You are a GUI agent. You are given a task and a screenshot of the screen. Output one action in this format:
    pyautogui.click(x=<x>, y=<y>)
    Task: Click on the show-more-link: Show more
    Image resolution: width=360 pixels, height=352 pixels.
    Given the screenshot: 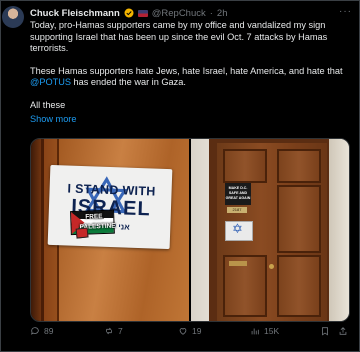 What is the action you would take?
    pyautogui.click(x=189, y=120)
    